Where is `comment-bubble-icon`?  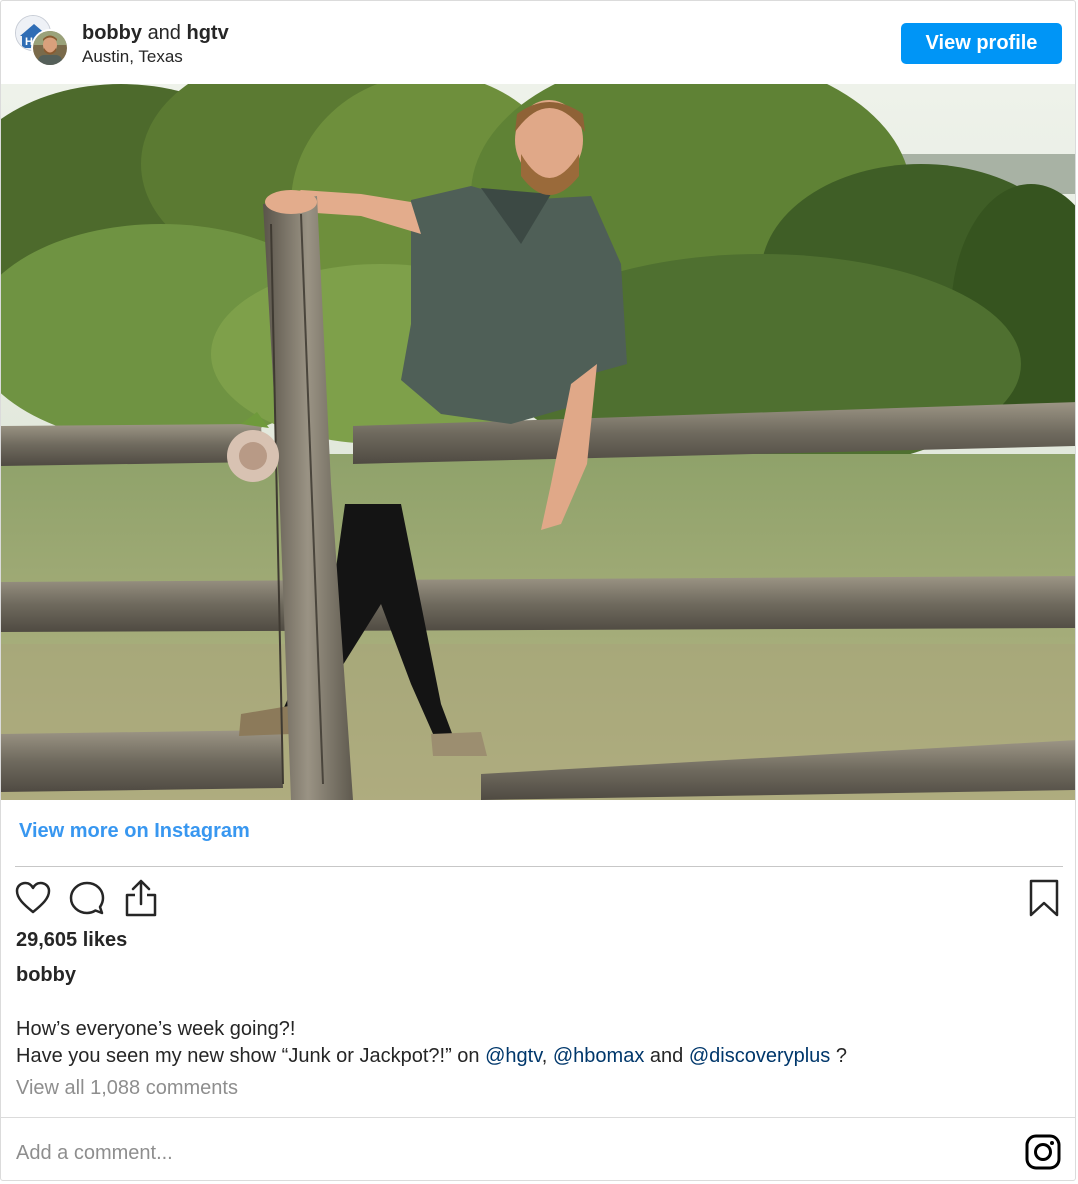
comment-bubble-icon is located at coordinates (87, 898).